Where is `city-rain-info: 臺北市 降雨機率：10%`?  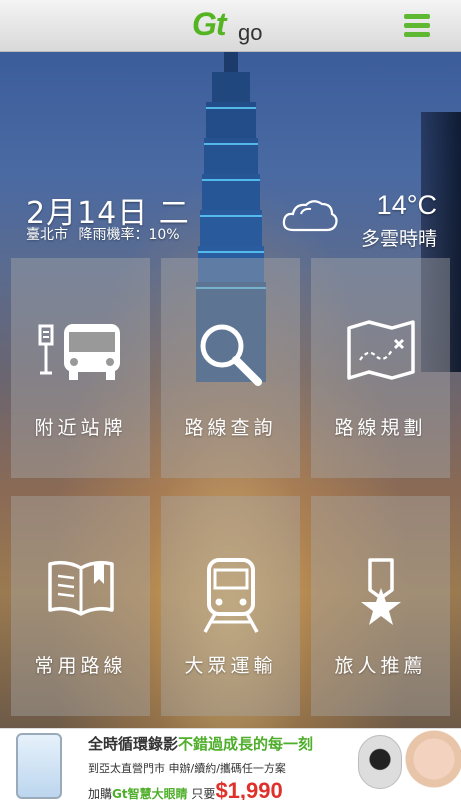 city-rain-info: 臺北市 降雨機率：10% is located at coordinates (103, 234).